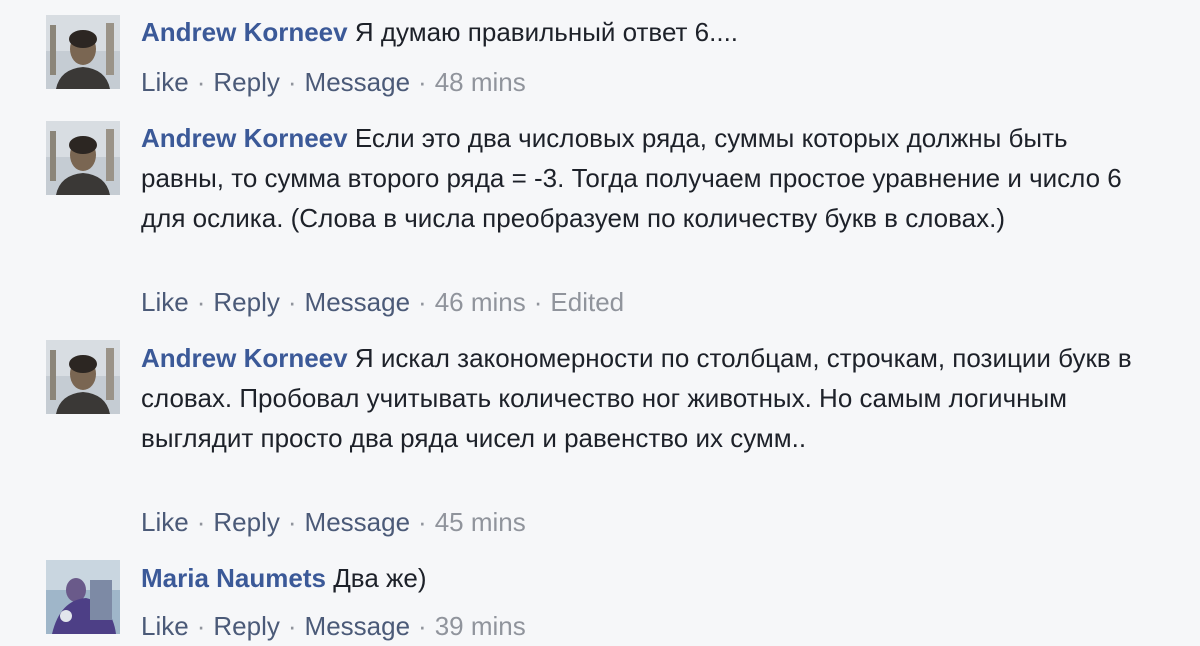 The width and height of the screenshot is (1200, 646). What do you see at coordinates (480, 522) in the screenshot?
I see `comment-timestamp: 45 mins` at bounding box center [480, 522].